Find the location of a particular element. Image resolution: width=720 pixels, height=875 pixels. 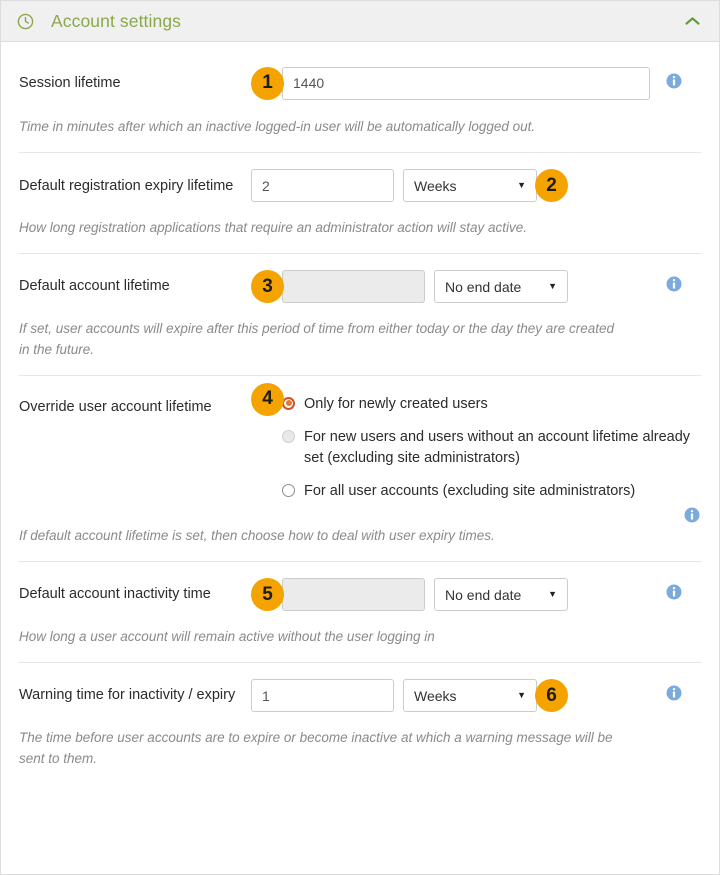

chevron-up-icon is located at coordinates (692, 21).